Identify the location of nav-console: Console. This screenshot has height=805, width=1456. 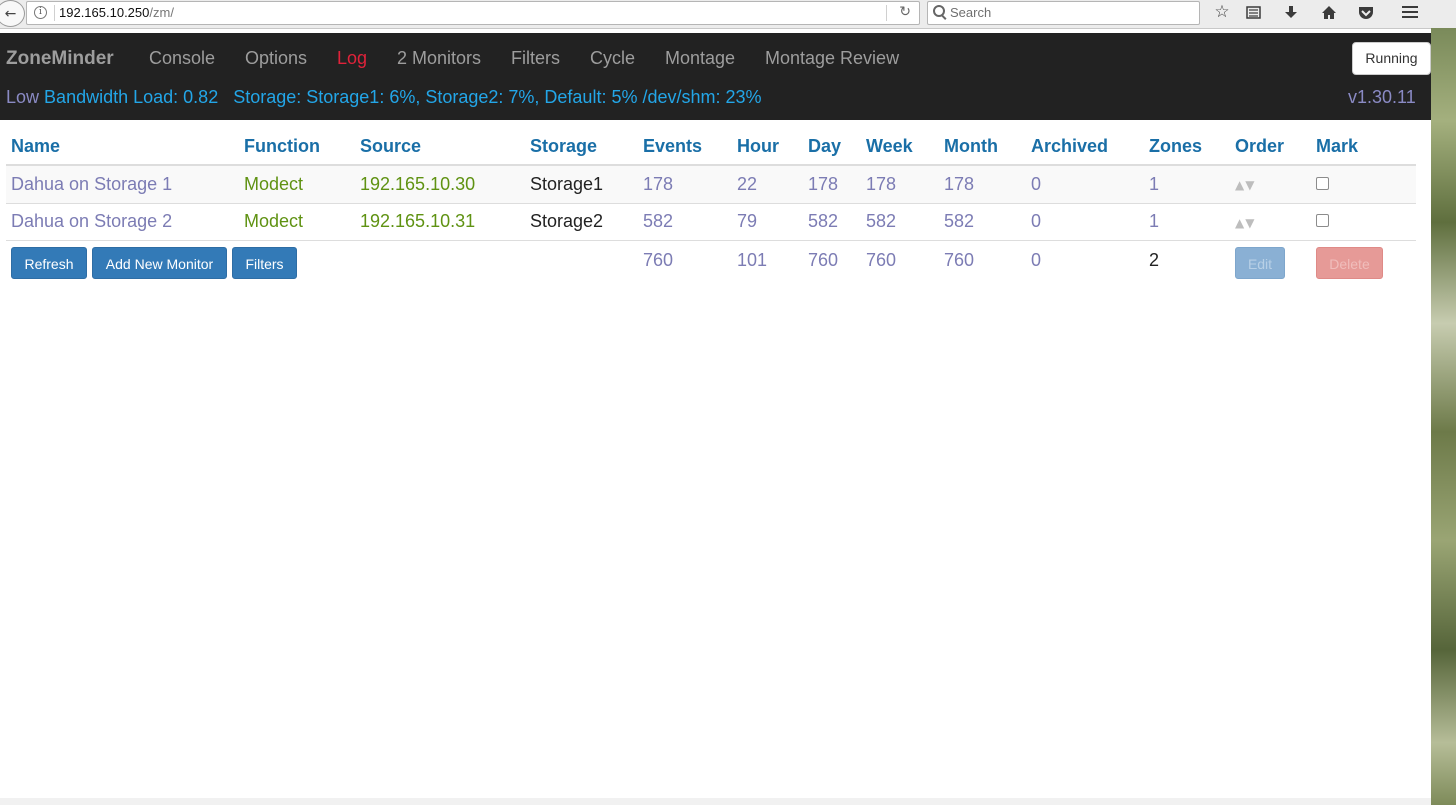
(182, 58).